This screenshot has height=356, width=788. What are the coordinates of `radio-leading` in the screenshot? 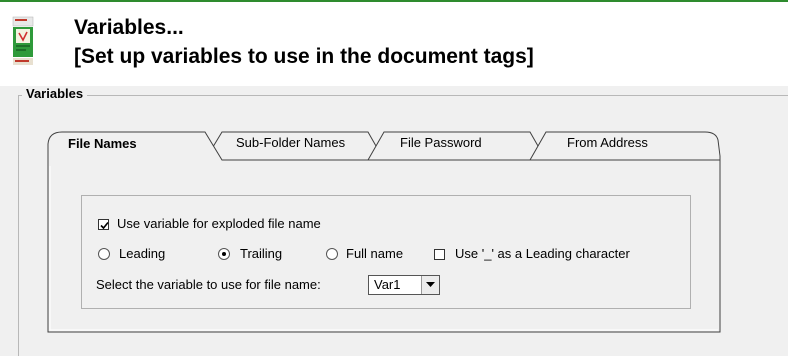 It's located at (104, 254).